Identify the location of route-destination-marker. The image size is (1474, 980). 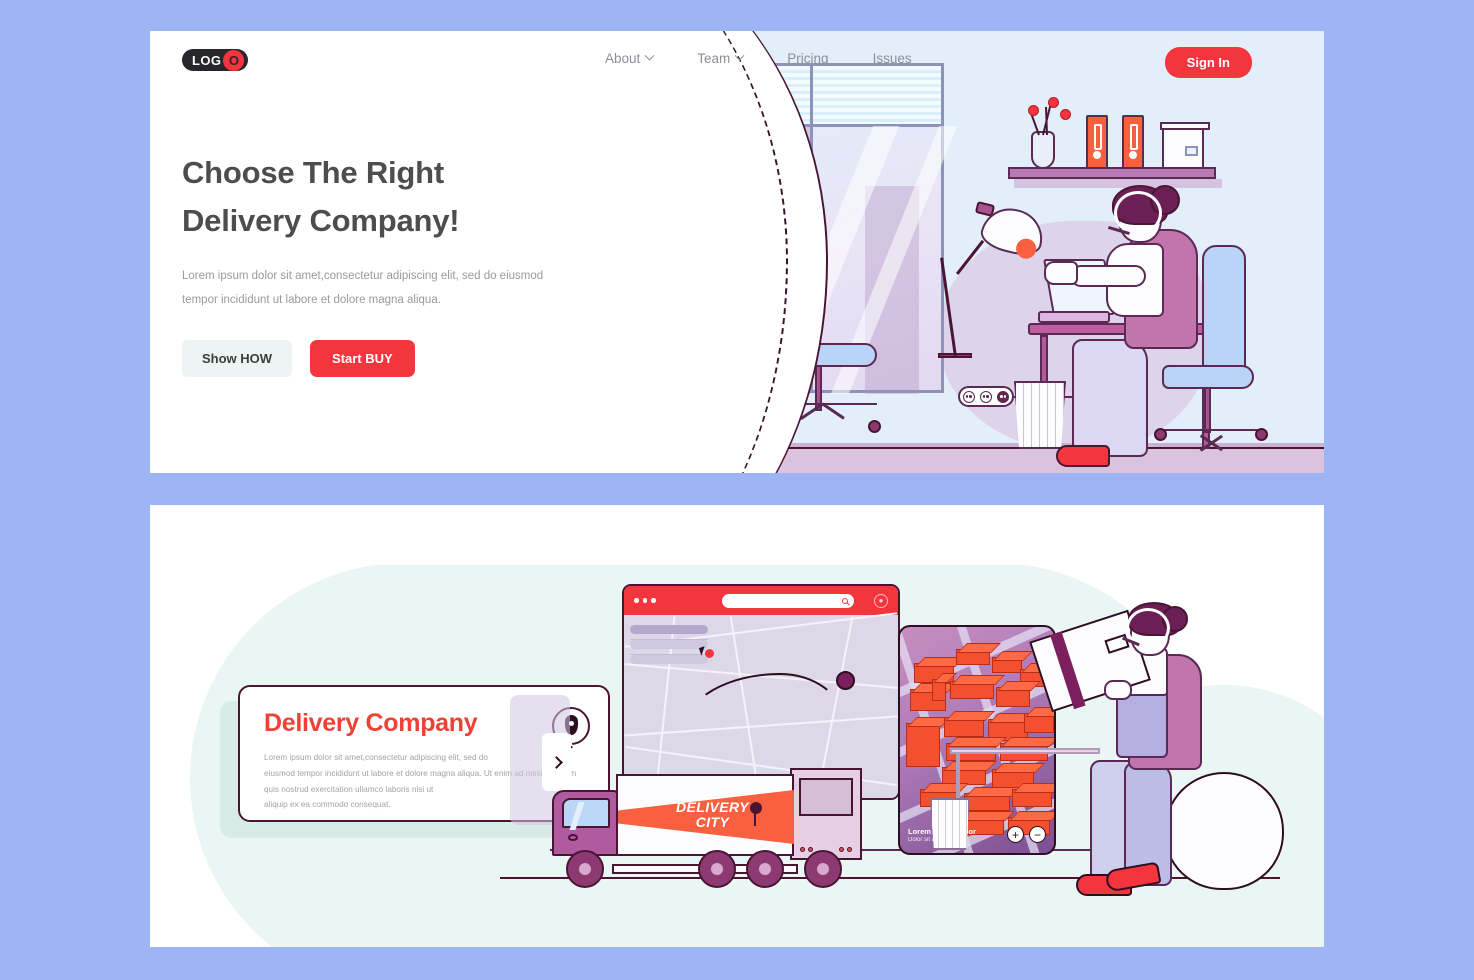
(845, 680).